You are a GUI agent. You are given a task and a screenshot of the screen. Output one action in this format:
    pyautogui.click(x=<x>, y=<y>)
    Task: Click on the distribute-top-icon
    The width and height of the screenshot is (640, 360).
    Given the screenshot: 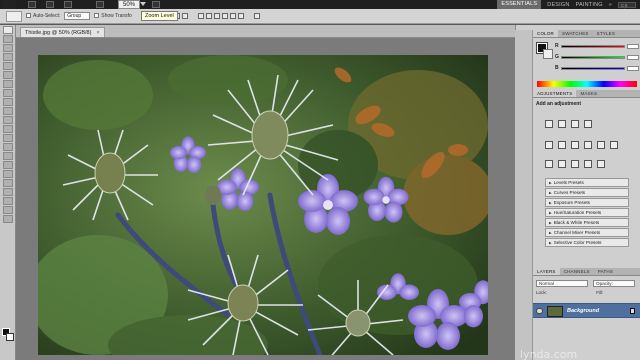 What is the action you would take?
    pyautogui.click(x=200, y=16)
    